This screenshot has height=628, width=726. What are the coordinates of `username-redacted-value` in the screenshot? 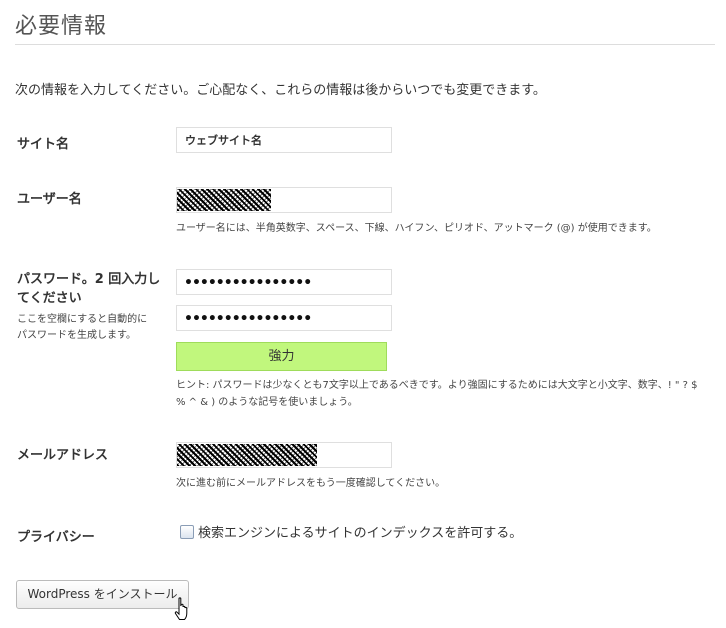 It's located at (224, 200).